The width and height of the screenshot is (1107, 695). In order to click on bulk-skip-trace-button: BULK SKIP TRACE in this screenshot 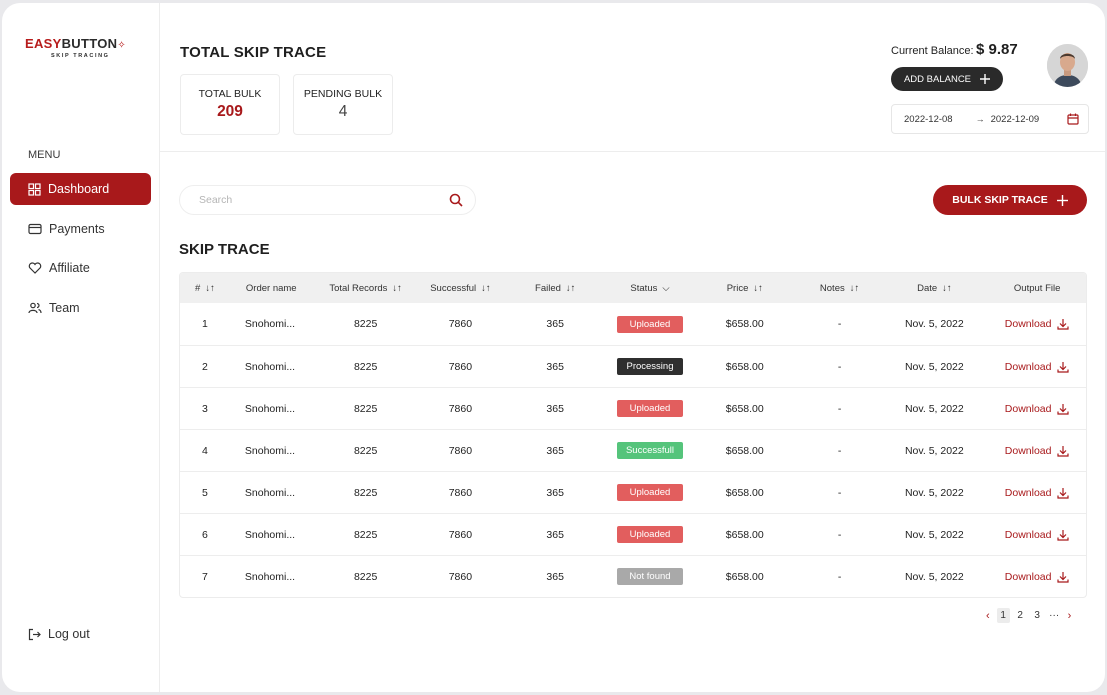, I will do `click(1010, 200)`.